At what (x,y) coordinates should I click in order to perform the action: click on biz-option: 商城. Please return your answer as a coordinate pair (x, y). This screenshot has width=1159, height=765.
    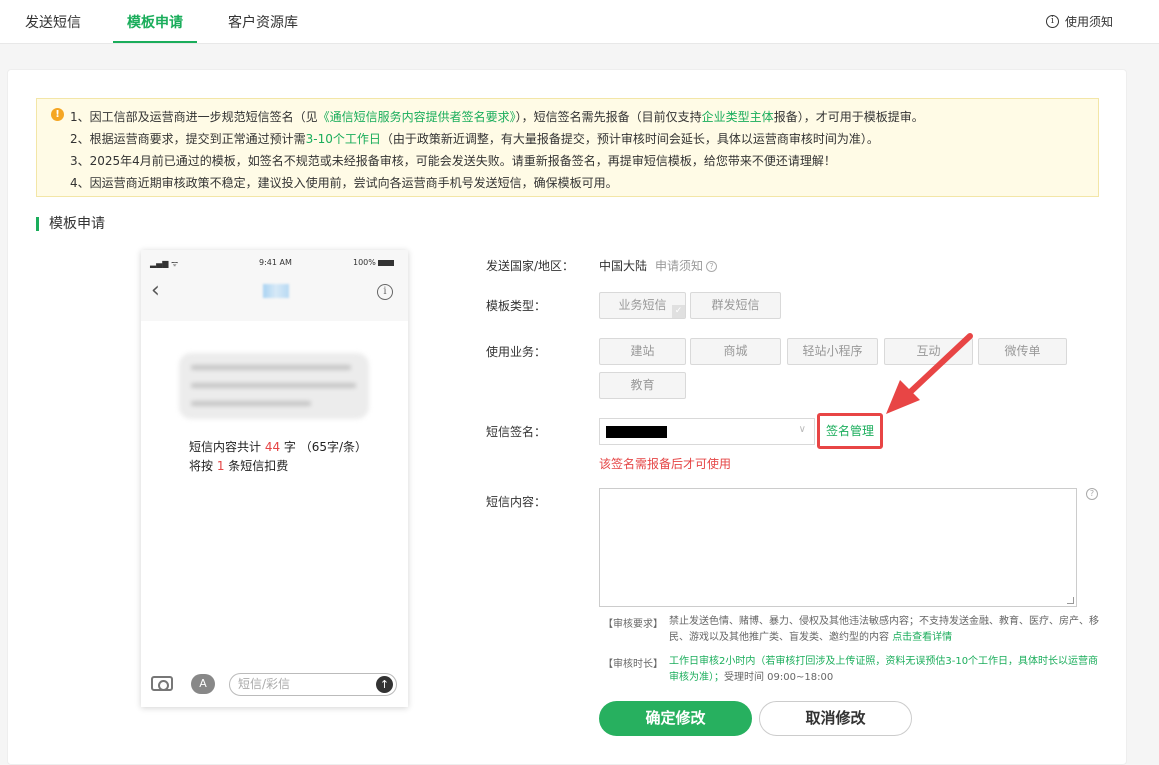
    Looking at the image, I should click on (735, 351).